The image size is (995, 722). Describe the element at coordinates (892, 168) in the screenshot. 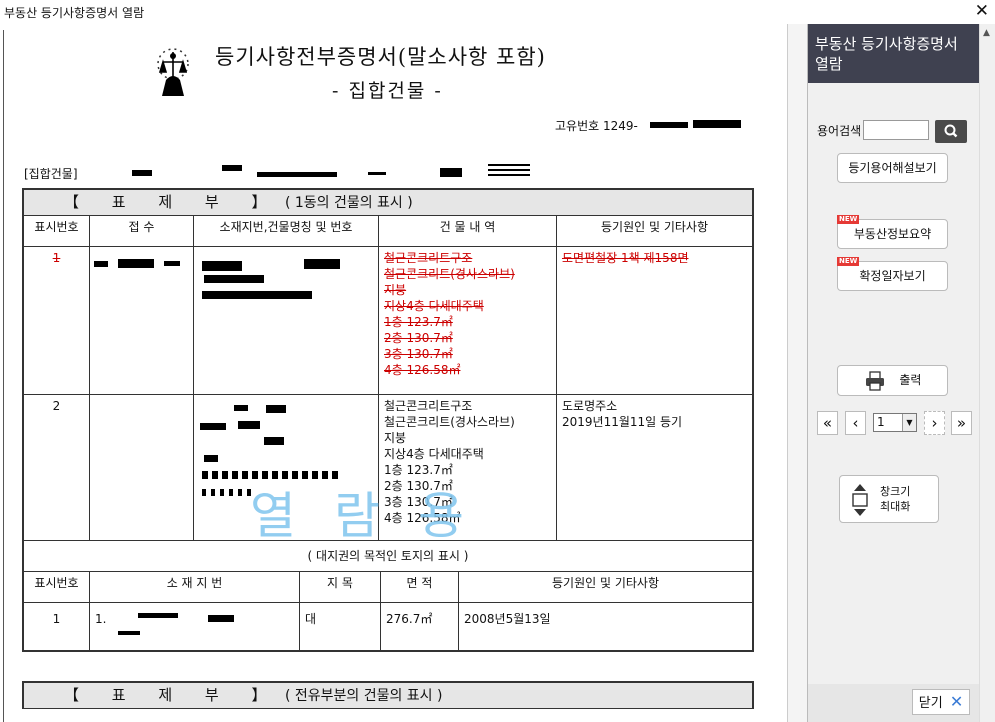

I see `glossary-button: 등기용어해설보기` at that location.